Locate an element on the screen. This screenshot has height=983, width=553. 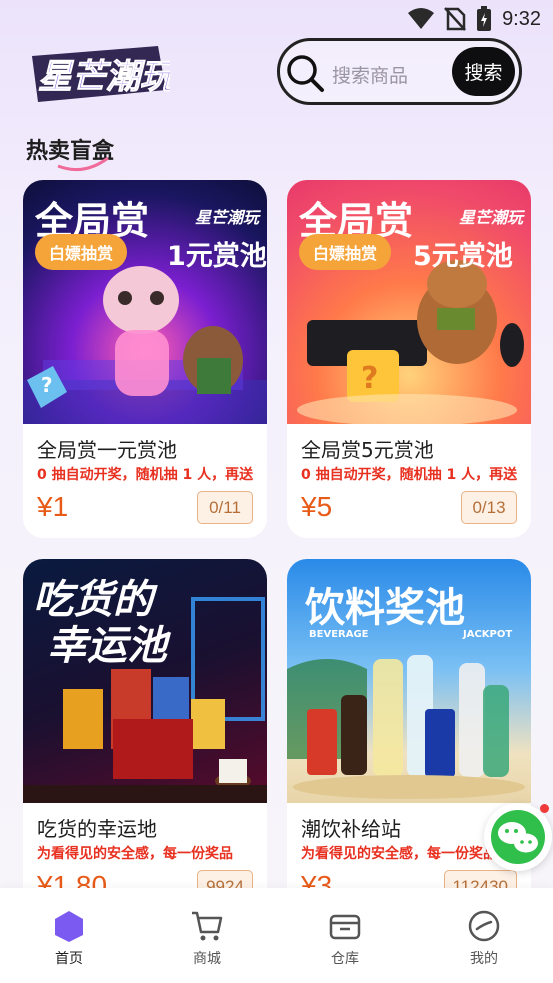
product-price: ¥1 is located at coordinates (53, 506).